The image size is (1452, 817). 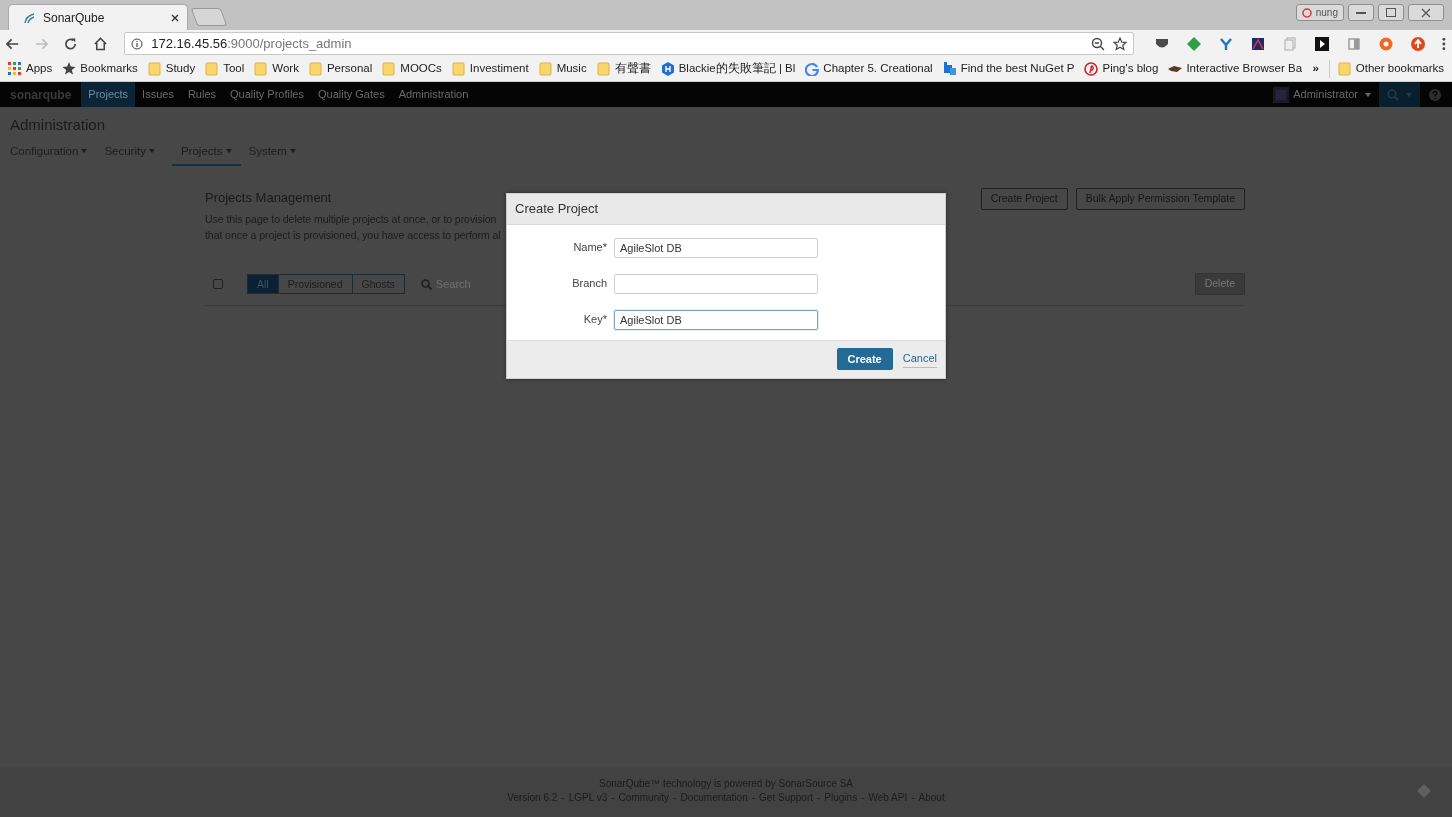 What do you see at coordinates (1354, 43) in the screenshot?
I see `panel-icon` at bounding box center [1354, 43].